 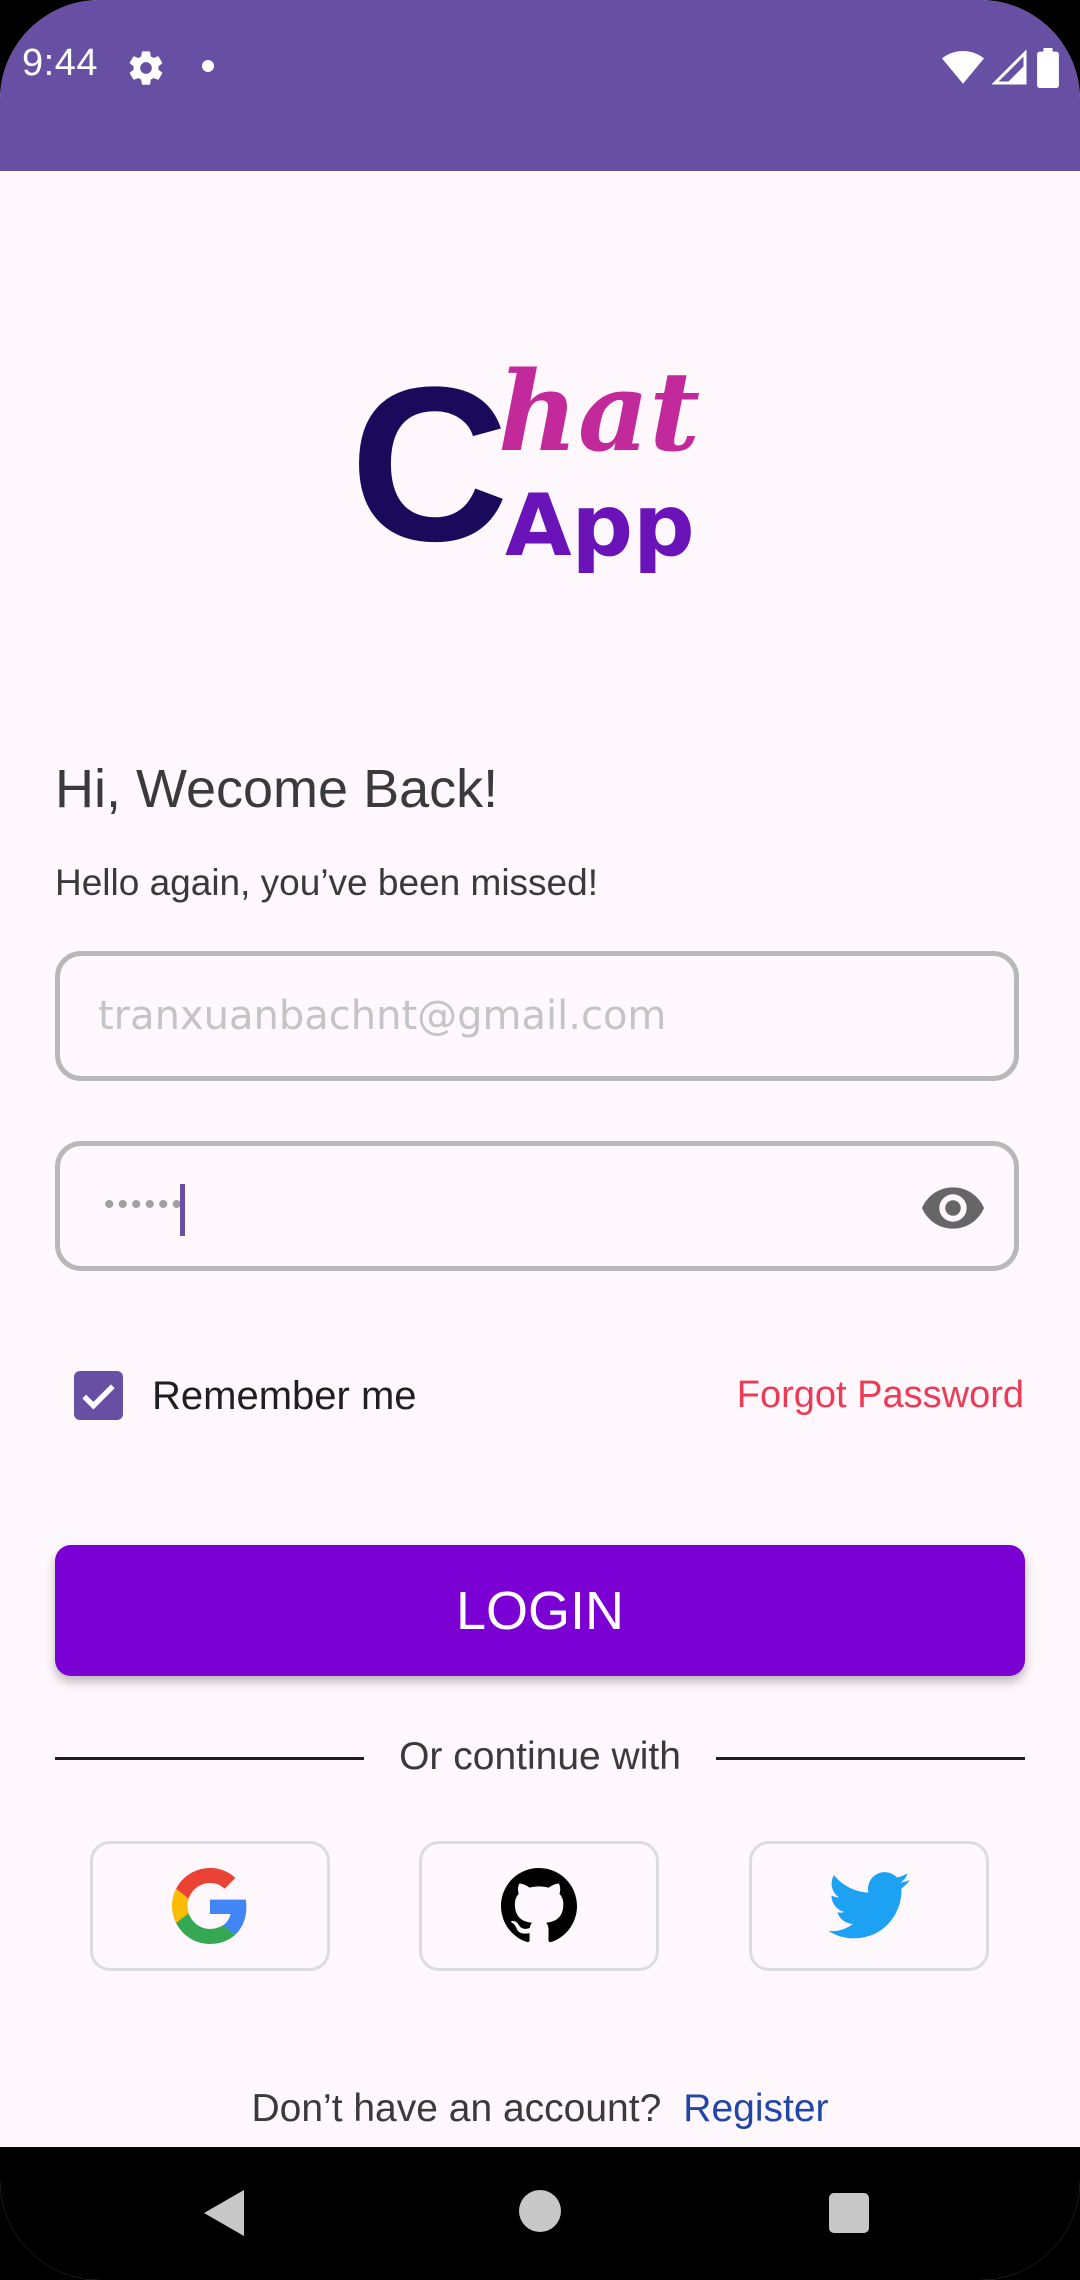 I want to click on check-icon, so click(x=98, y=1397).